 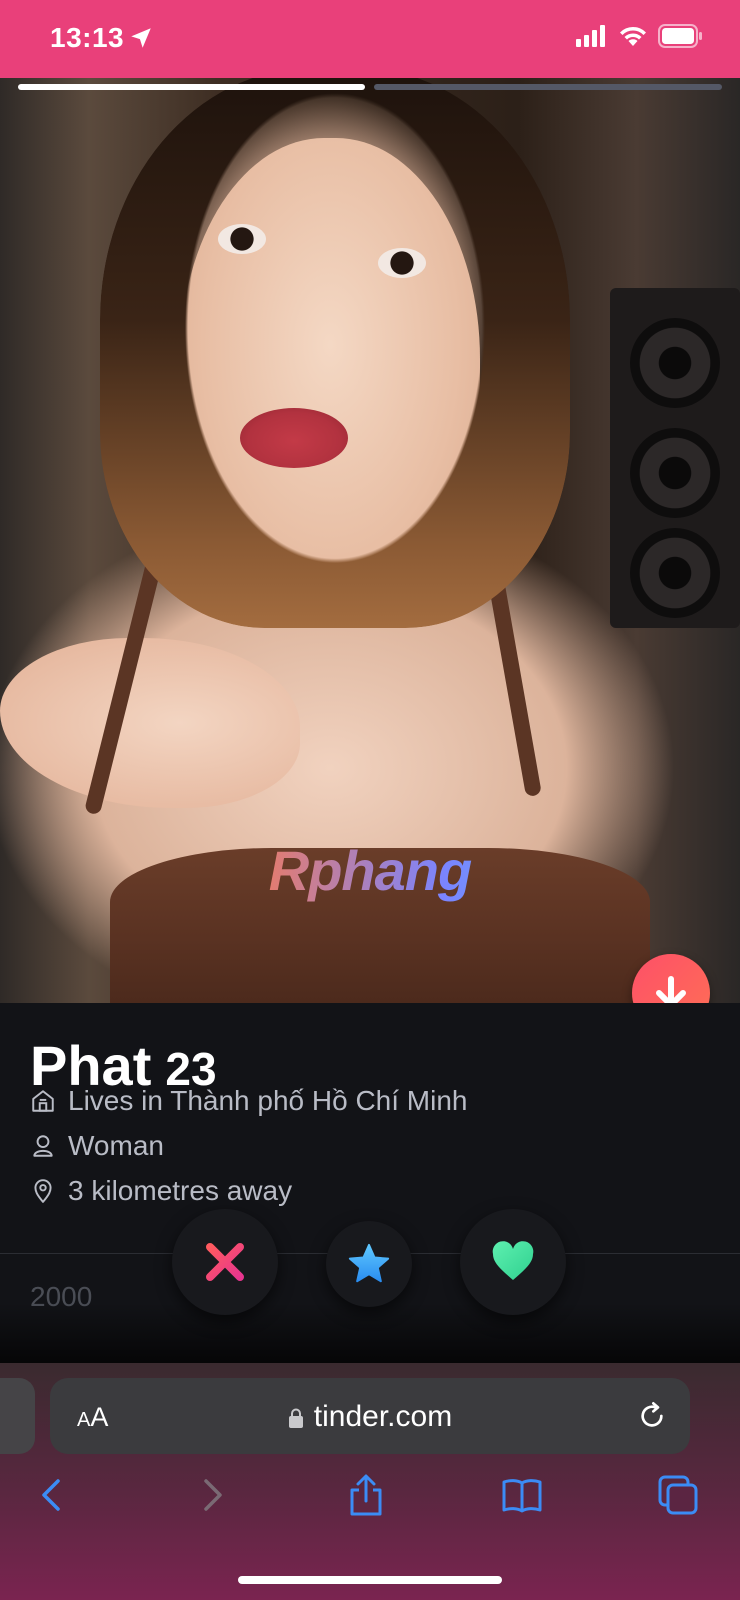 I want to click on url-text: tinder.com, so click(x=383, y=1416).